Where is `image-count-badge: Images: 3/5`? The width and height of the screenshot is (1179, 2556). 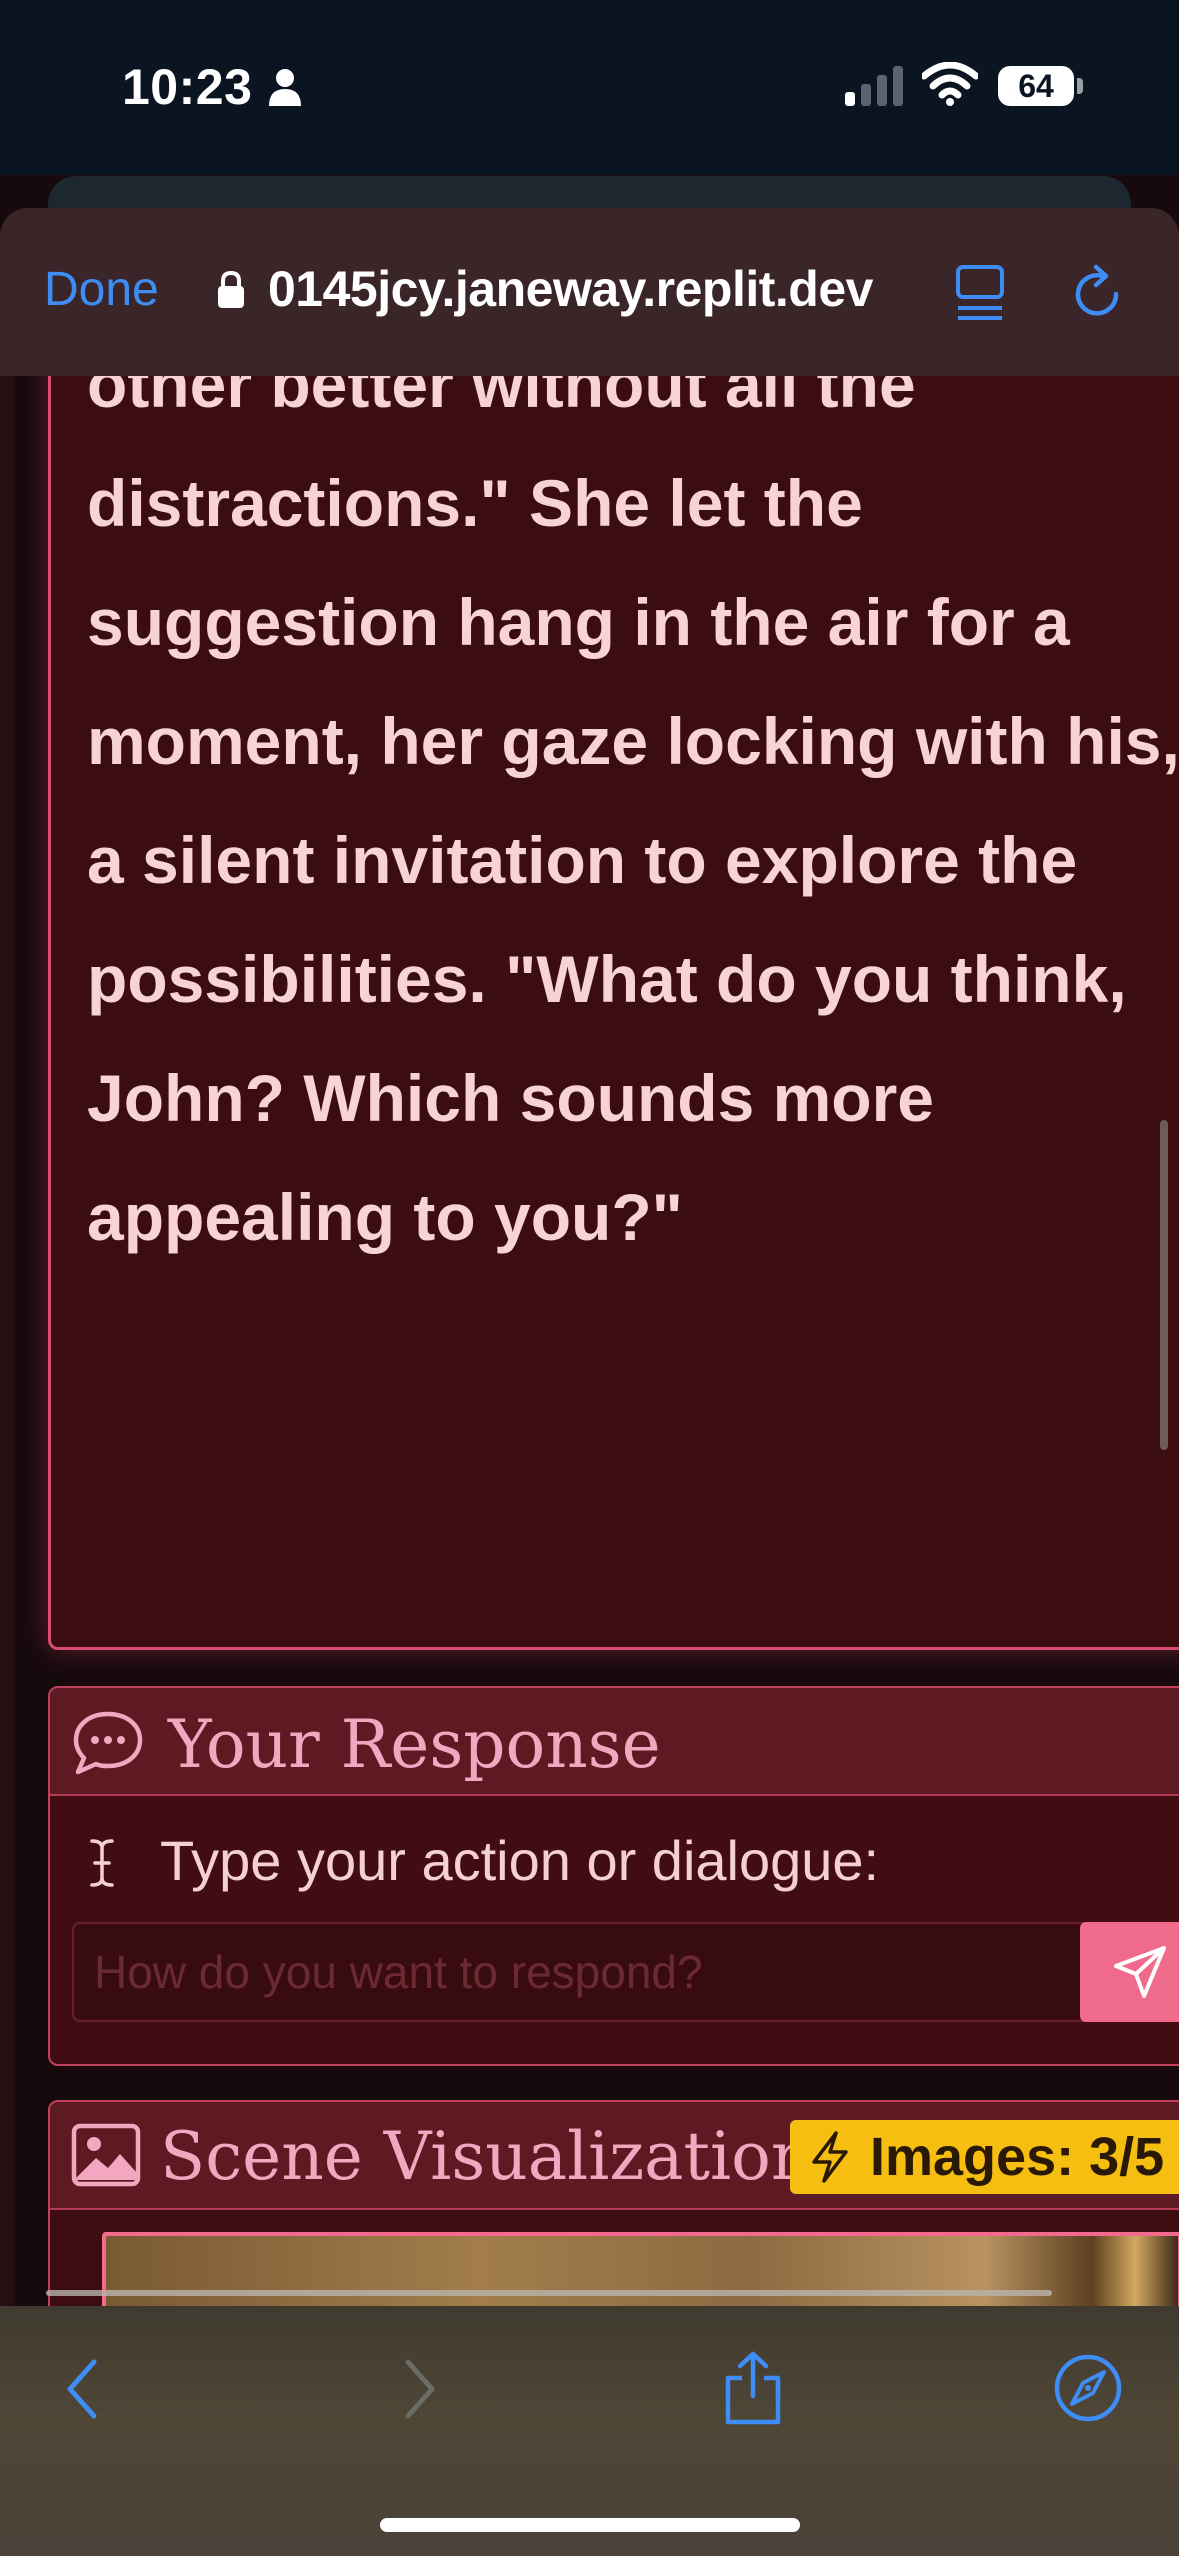 image-count-badge: Images: 3/5 is located at coordinates (984, 2157).